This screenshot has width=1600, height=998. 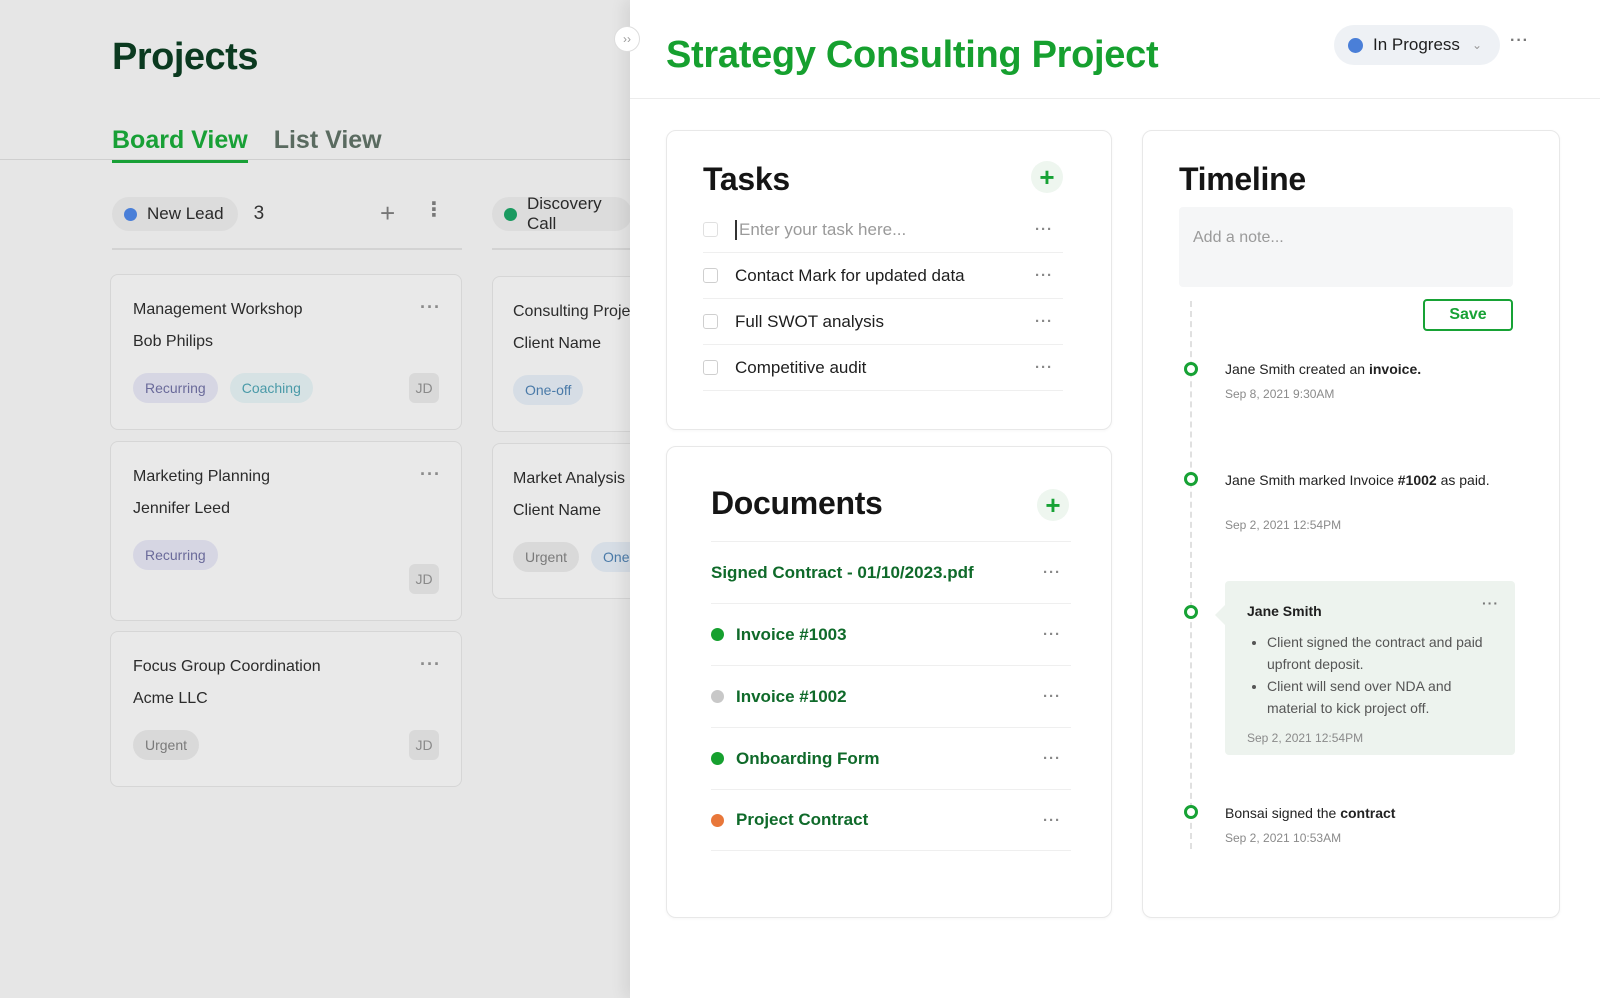 What do you see at coordinates (880, 229) in the screenshot?
I see `task-input` at bounding box center [880, 229].